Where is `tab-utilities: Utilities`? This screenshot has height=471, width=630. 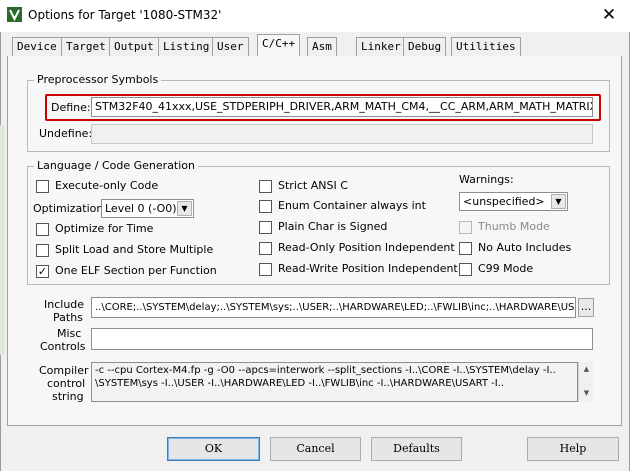 tab-utilities: Utilities is located at coordinates (486, 46).